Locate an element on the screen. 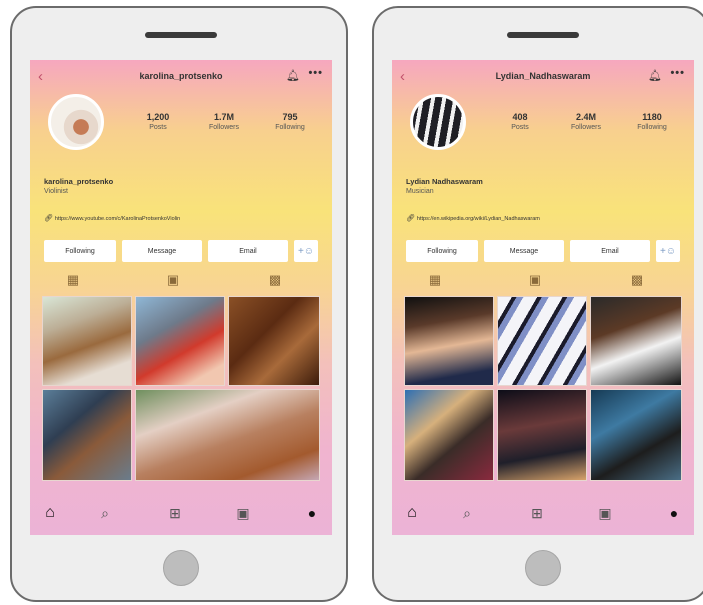 This screenshot has width=703, height=605. stat-following: 795 Following is located at coordinates (290, 121).